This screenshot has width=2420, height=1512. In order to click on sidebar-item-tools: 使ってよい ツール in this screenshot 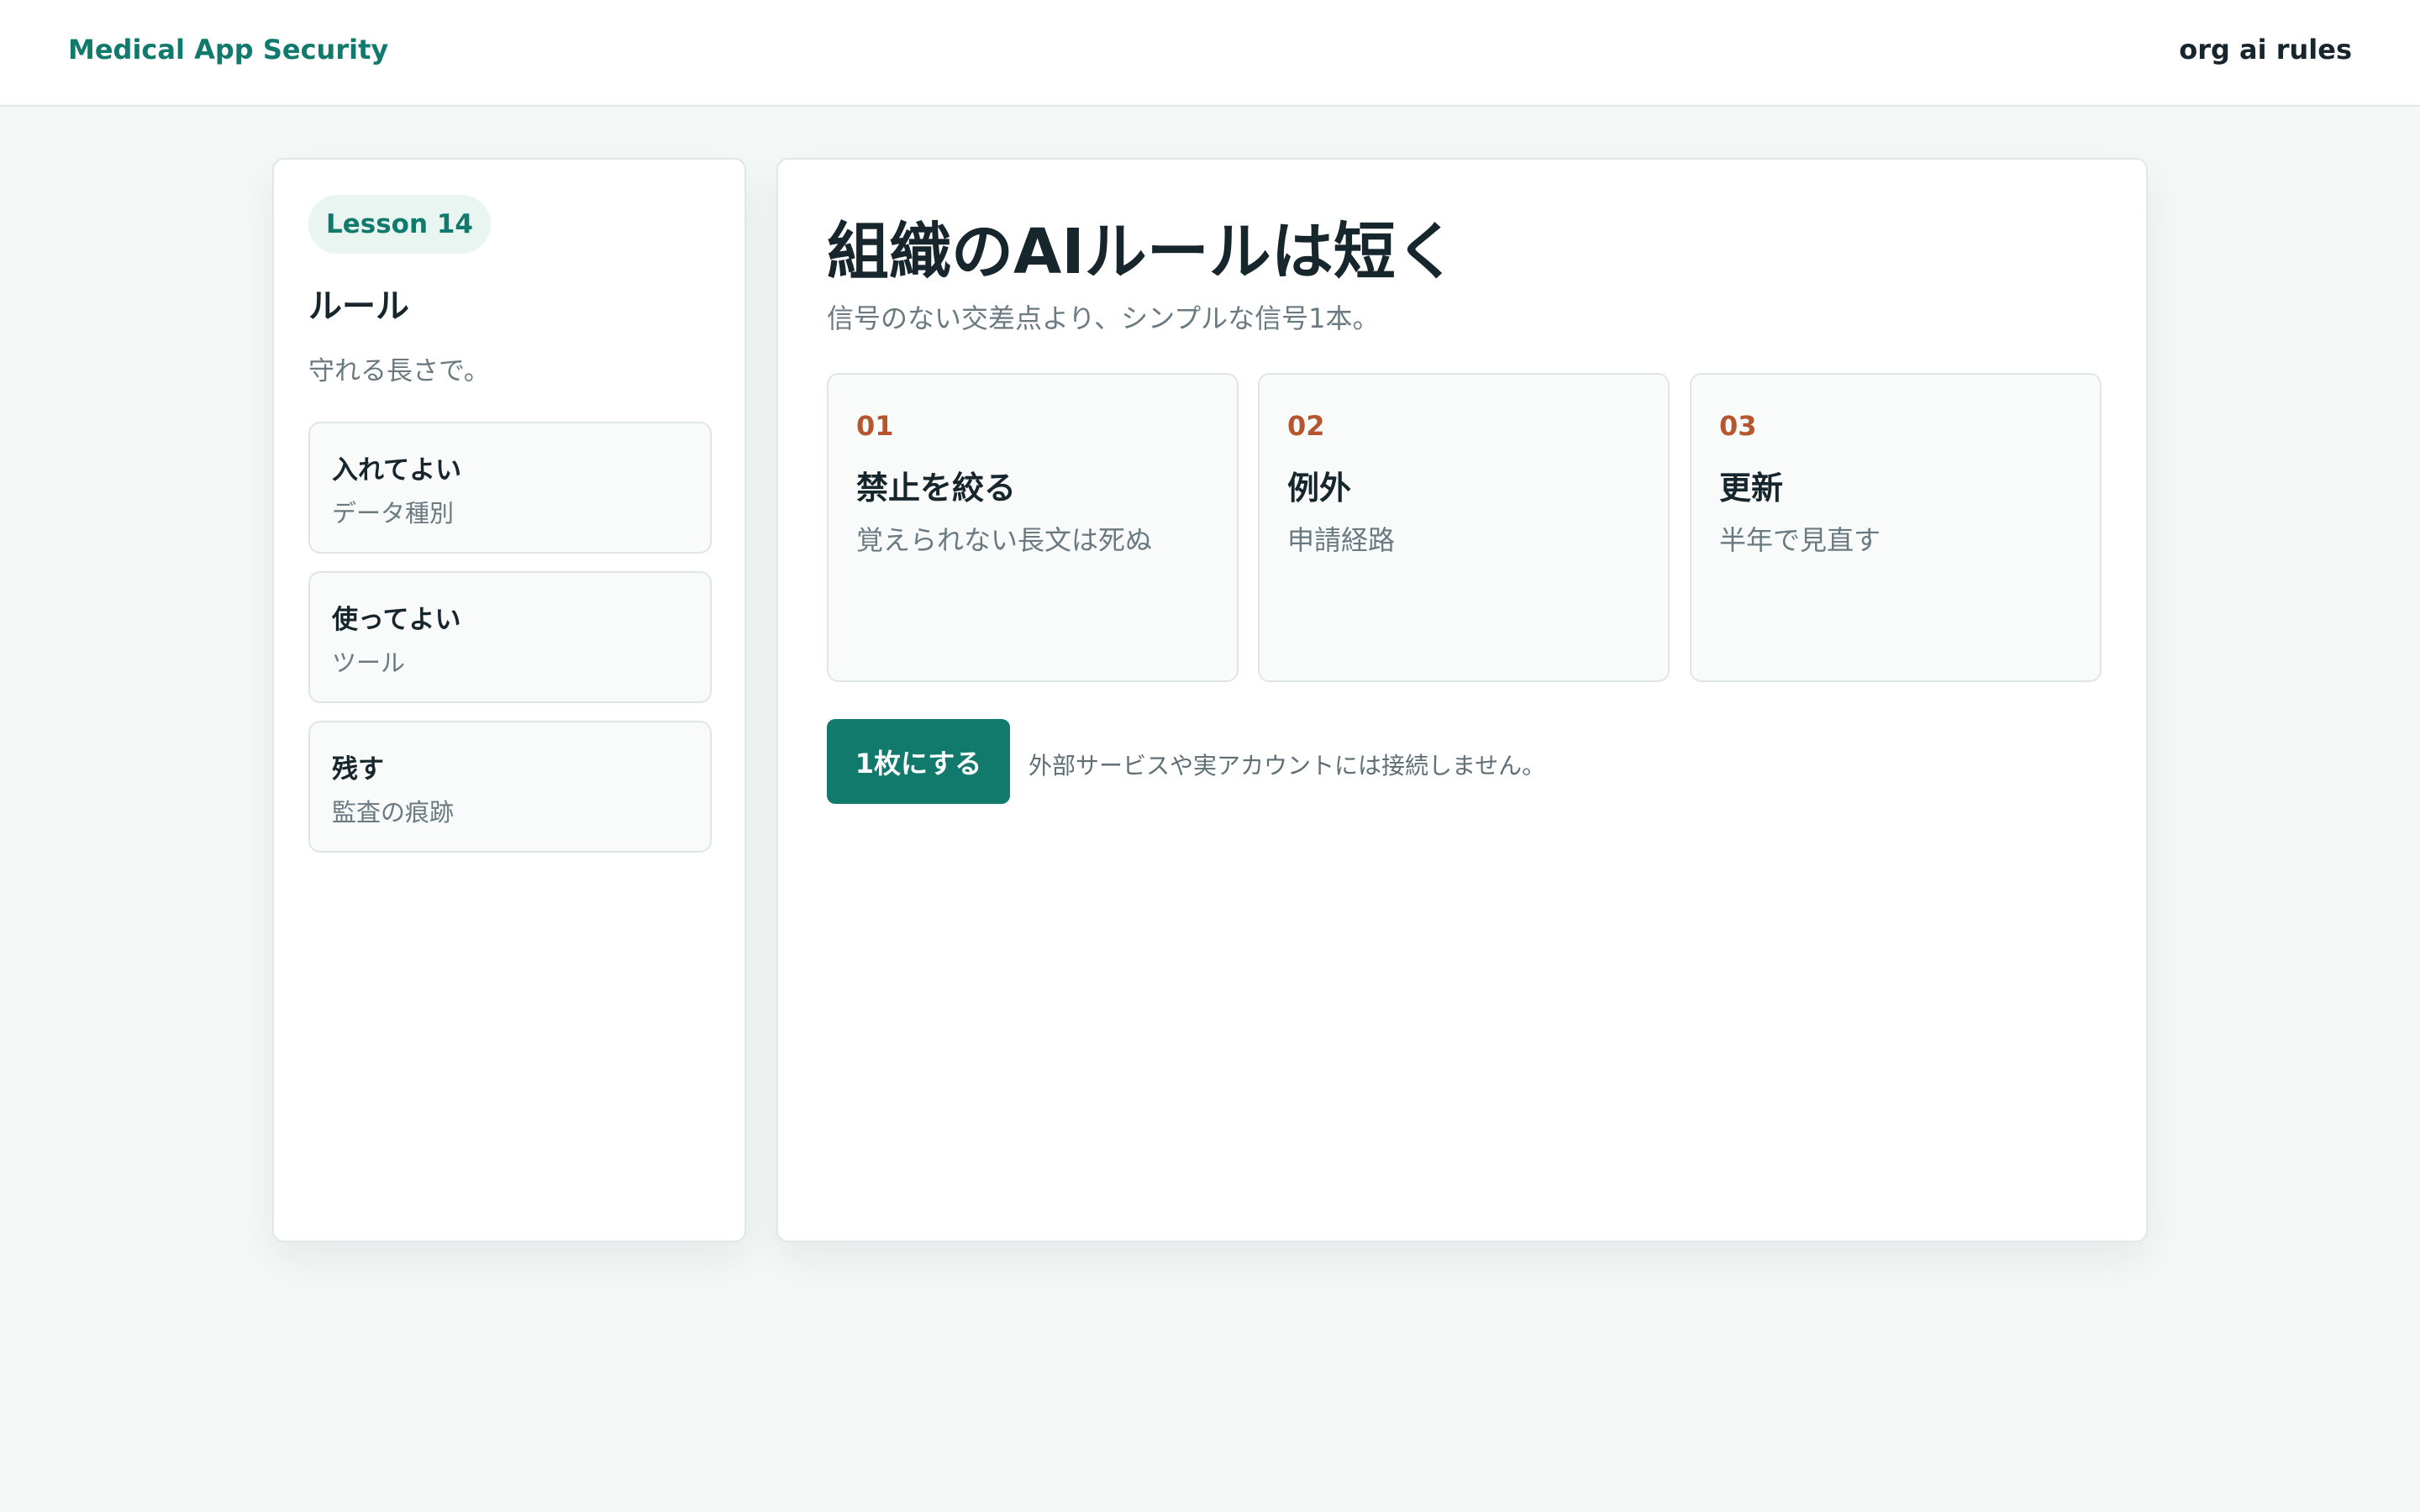, I will do `click(510, 637)`.